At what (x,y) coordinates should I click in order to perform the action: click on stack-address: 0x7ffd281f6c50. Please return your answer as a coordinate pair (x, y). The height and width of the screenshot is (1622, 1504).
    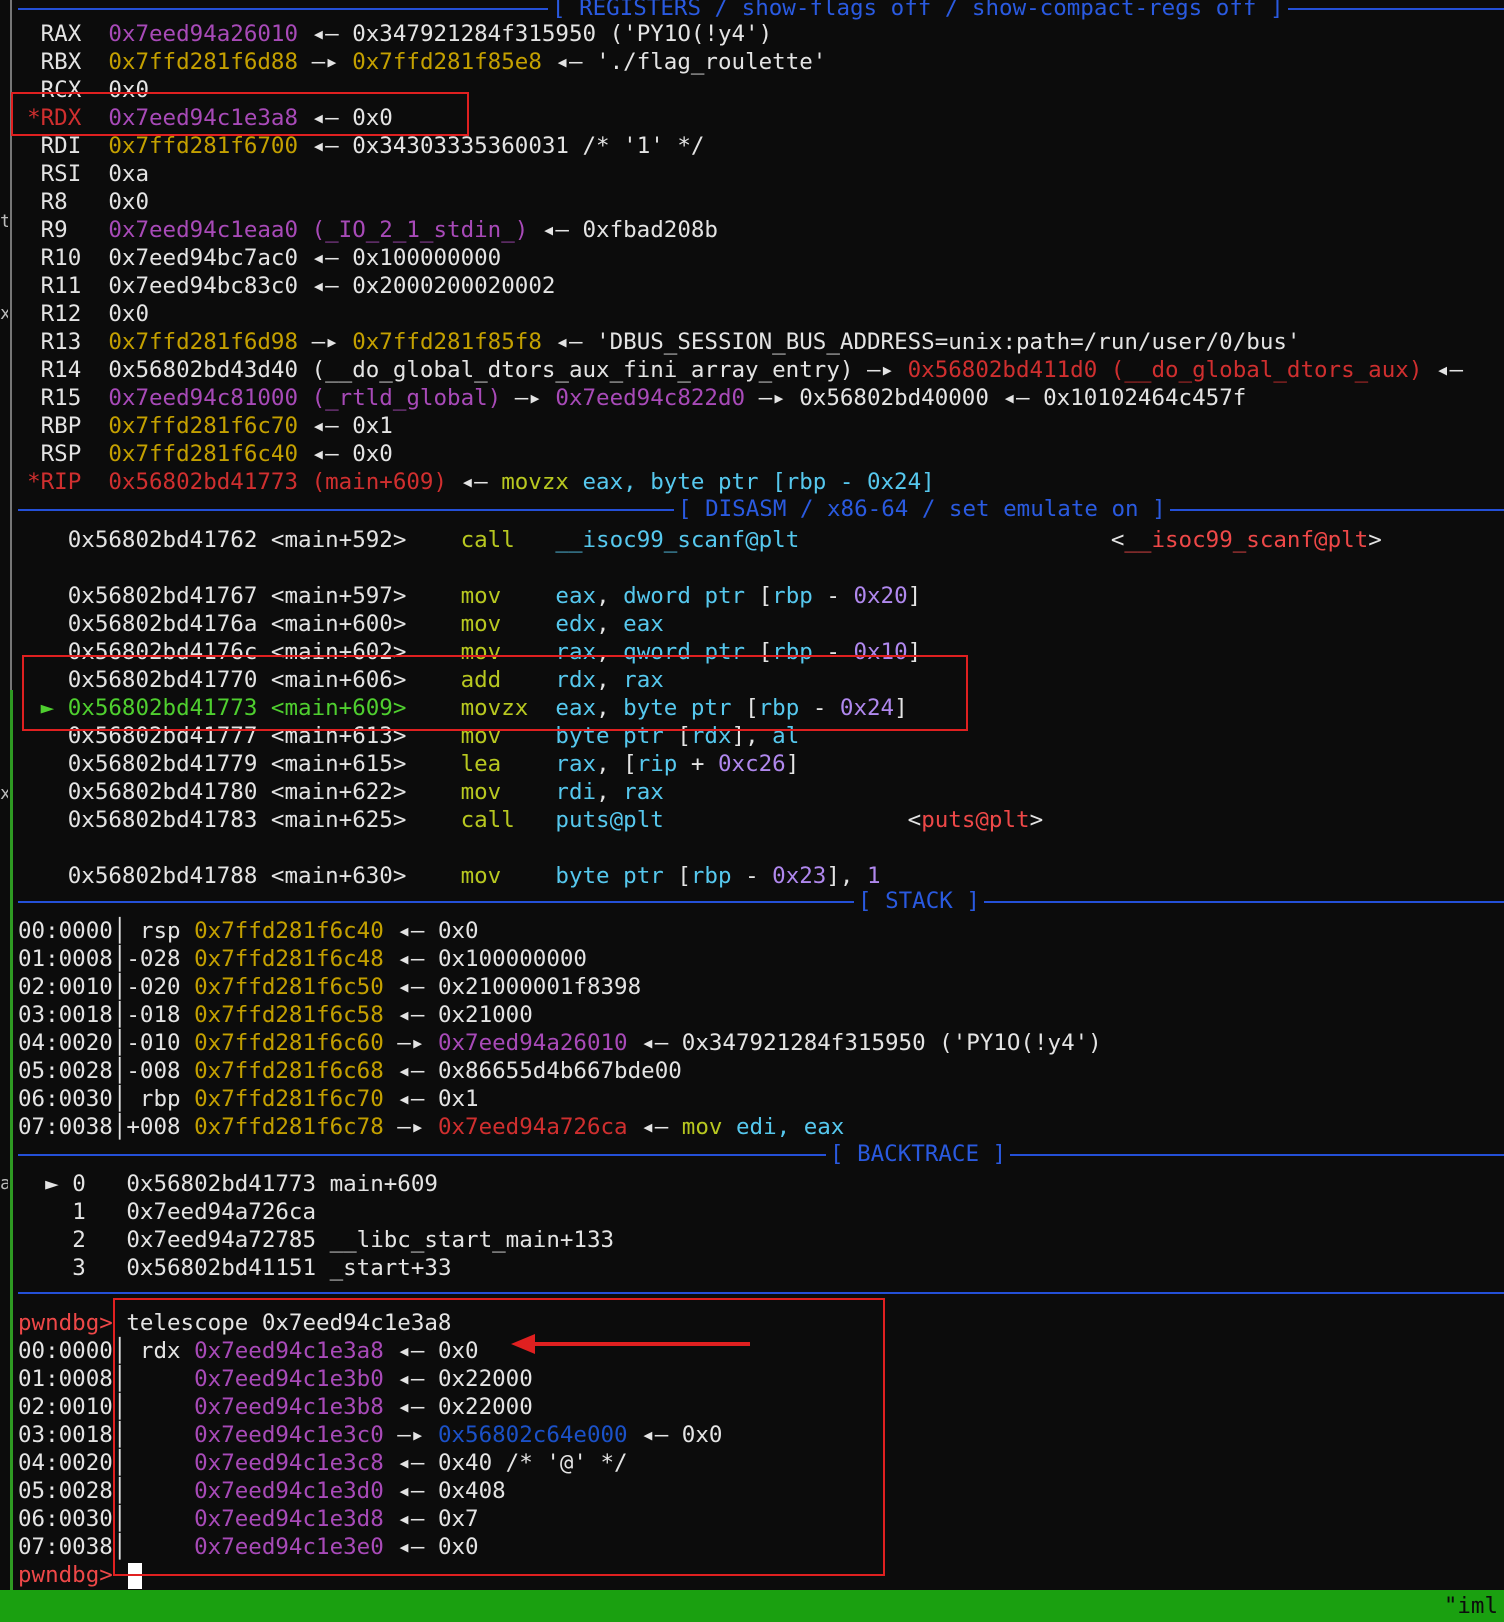
    Looking at the image, I should click on (289, 987).